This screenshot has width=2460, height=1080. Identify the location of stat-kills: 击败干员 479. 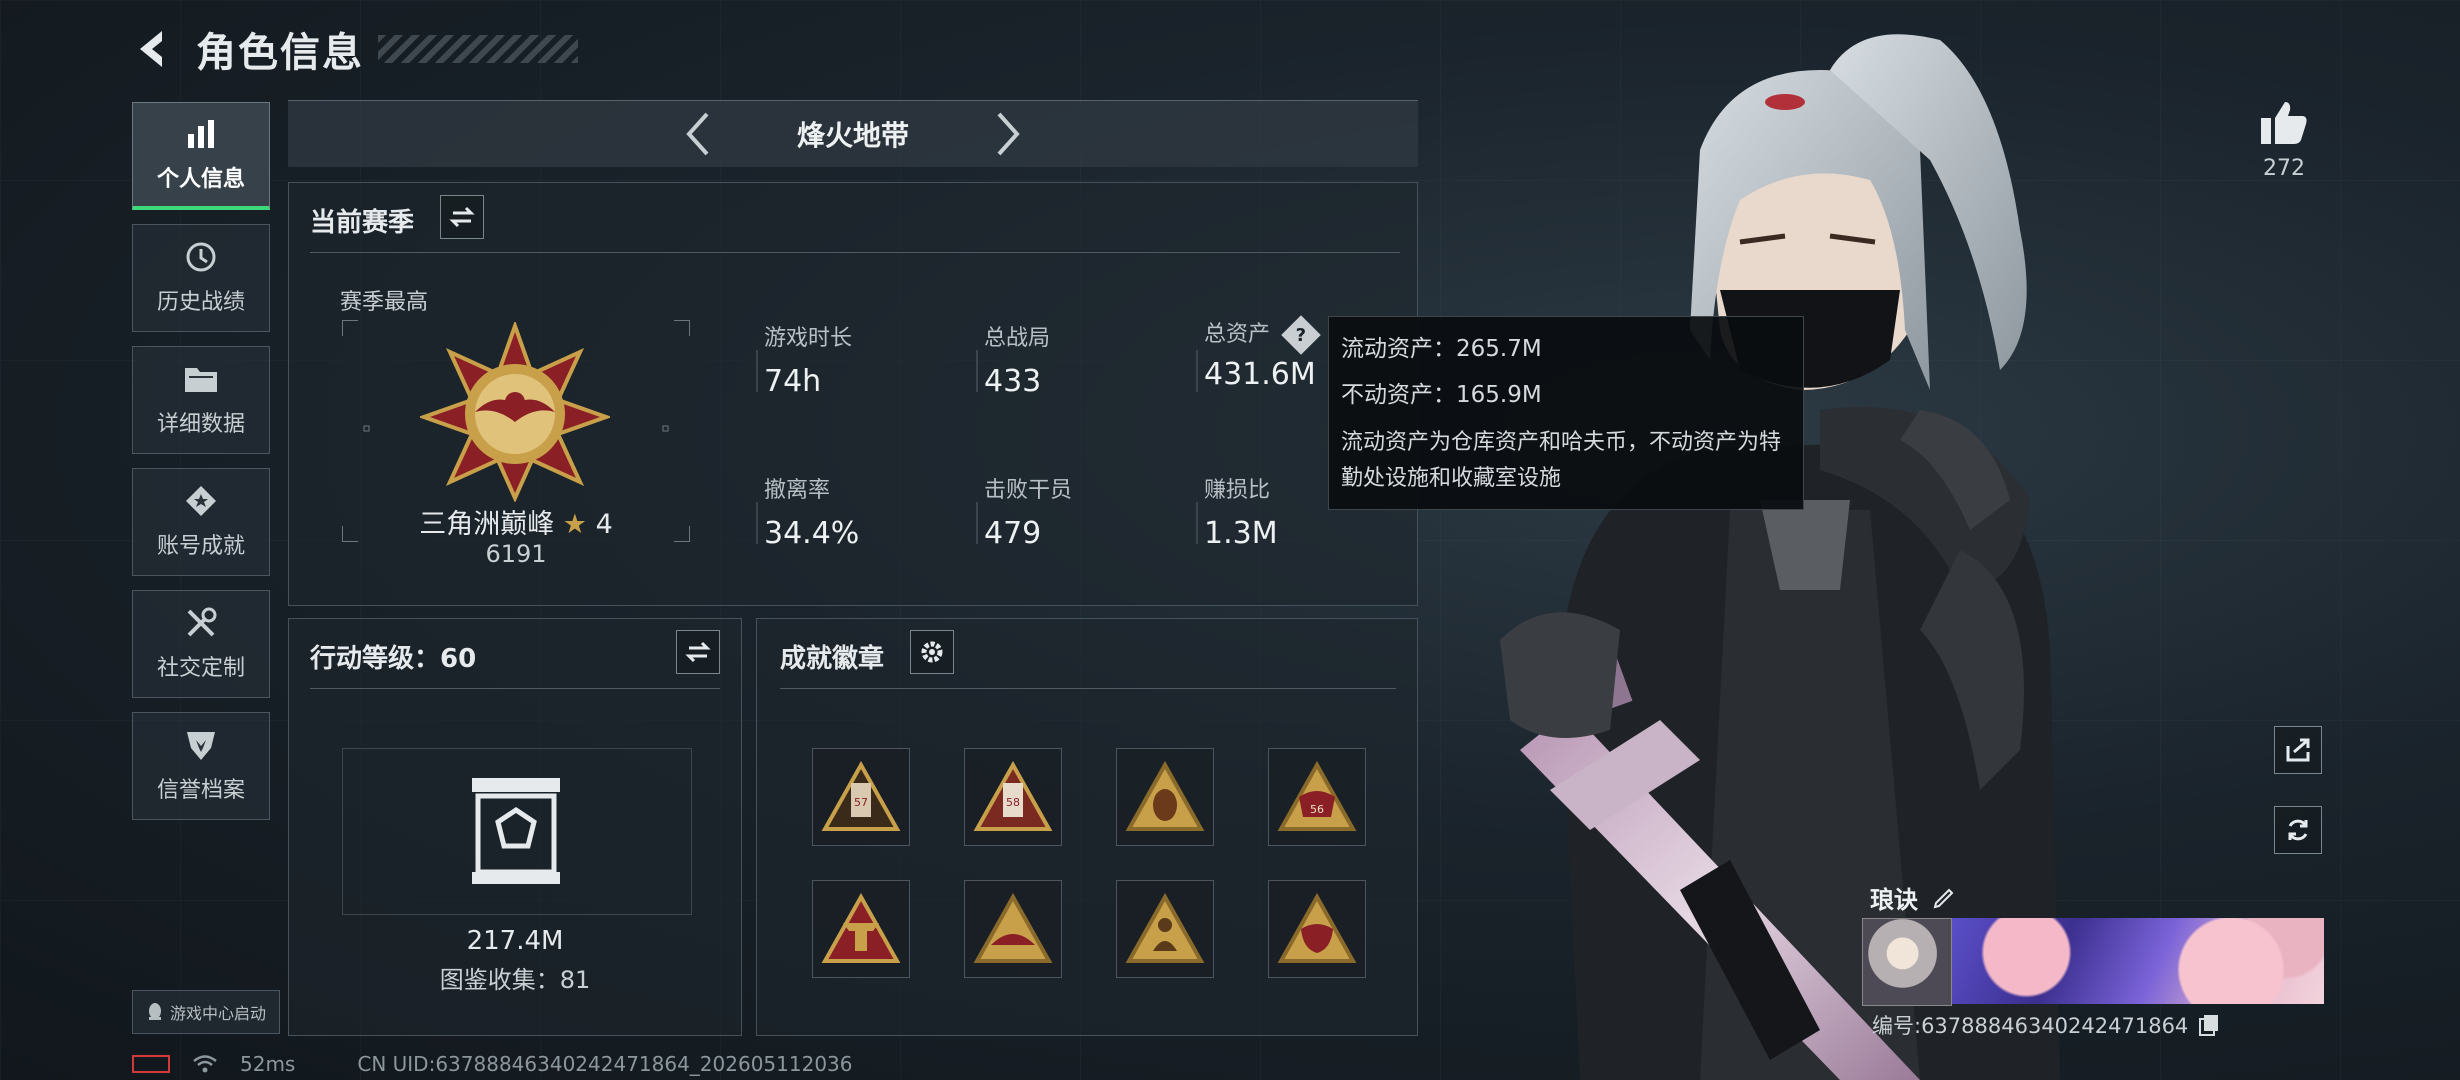
(1028, 511).